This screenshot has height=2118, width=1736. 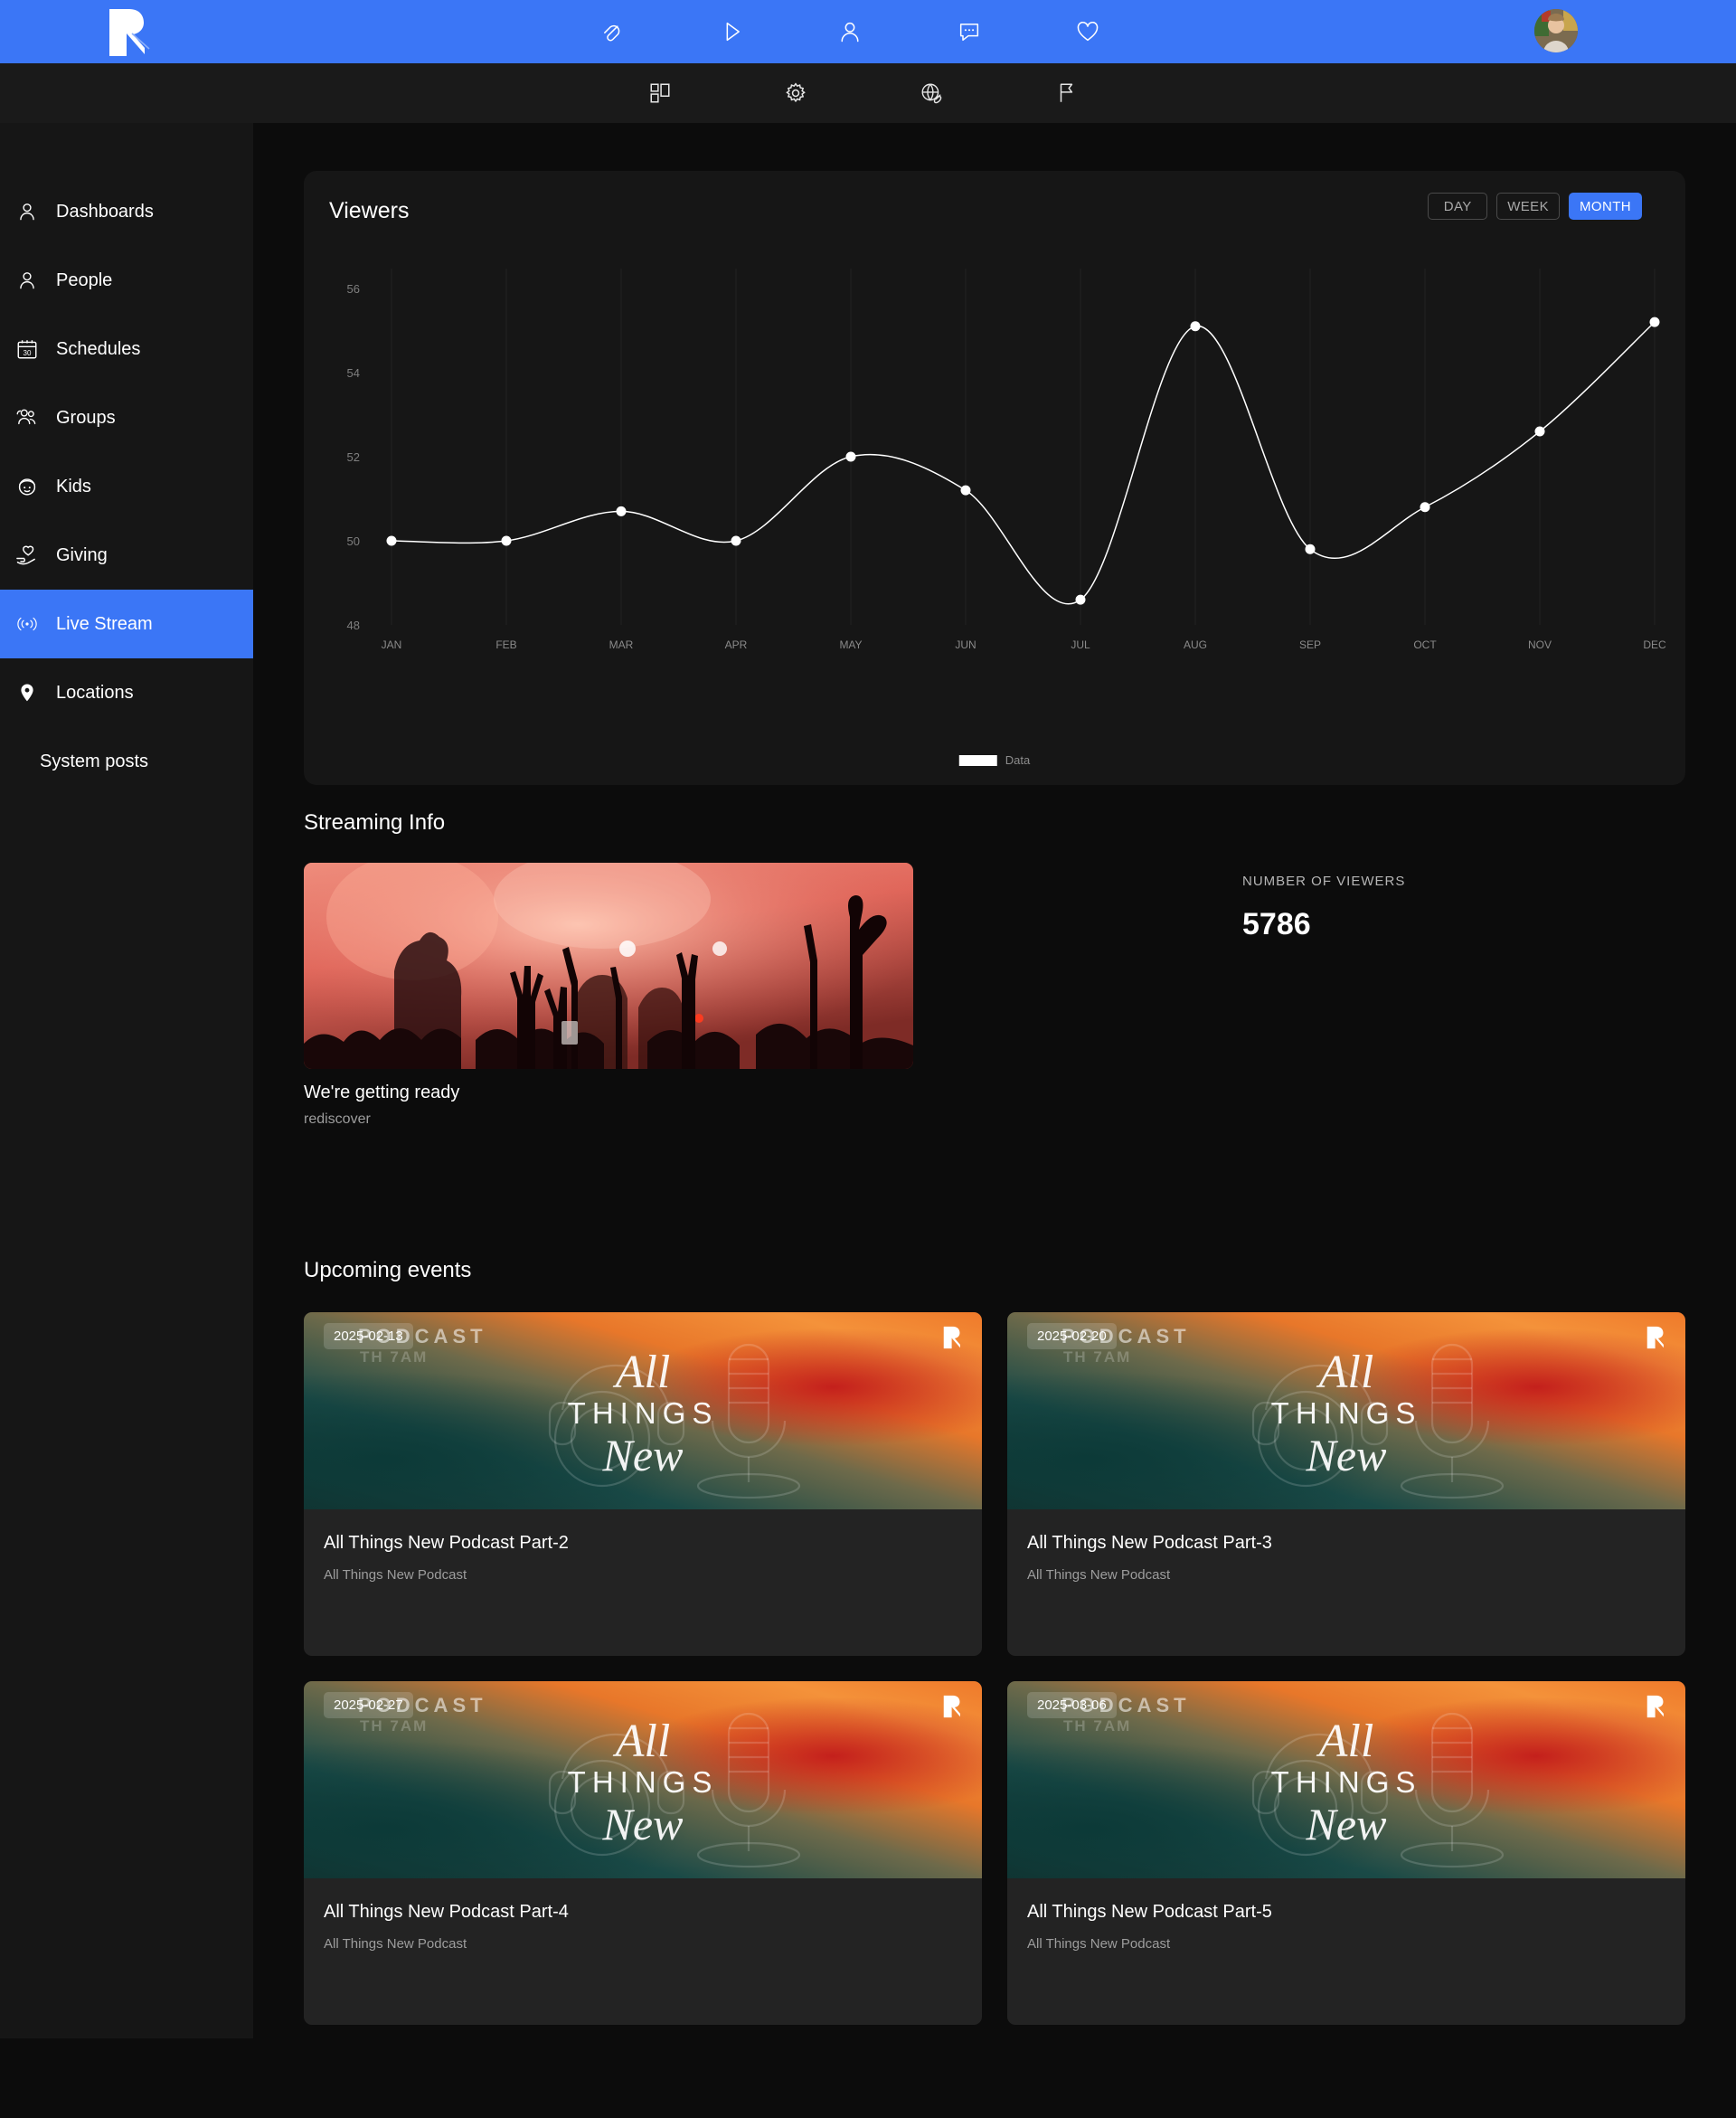 I want to click on x-axis-tick: OCT, so click(x=1425, y=644).